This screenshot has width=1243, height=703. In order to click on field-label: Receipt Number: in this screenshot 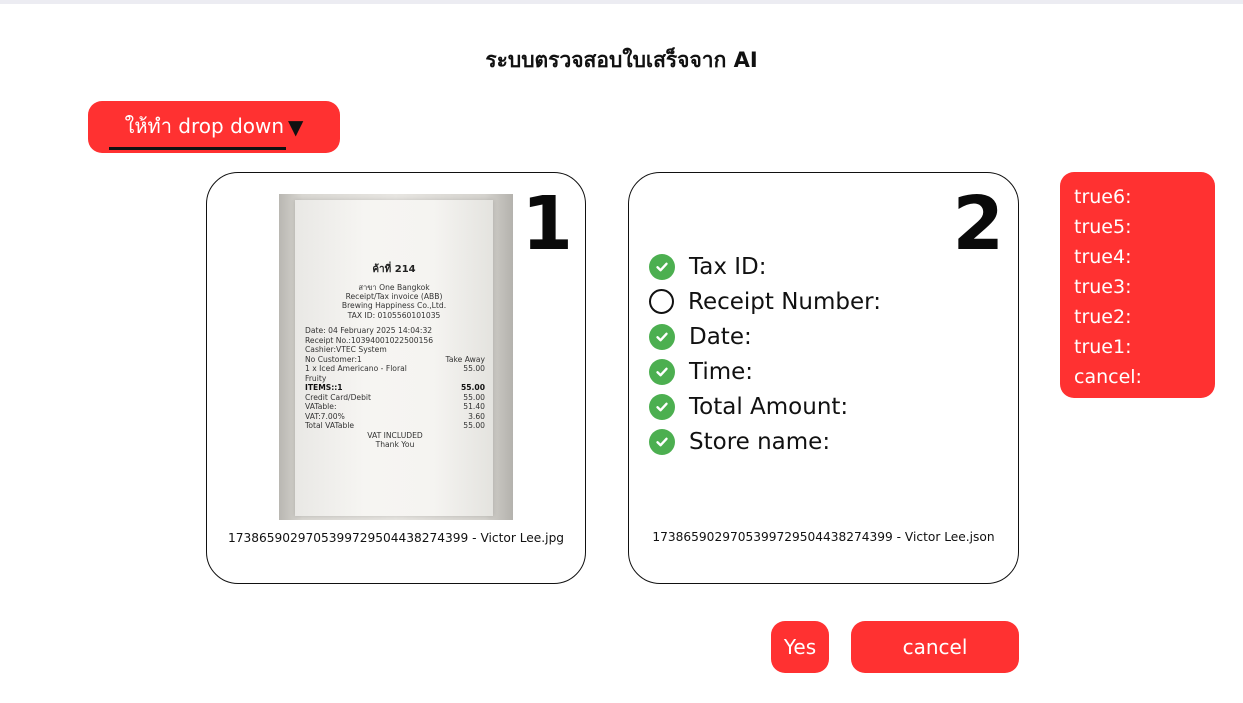, I will do `click(784, 301)`.